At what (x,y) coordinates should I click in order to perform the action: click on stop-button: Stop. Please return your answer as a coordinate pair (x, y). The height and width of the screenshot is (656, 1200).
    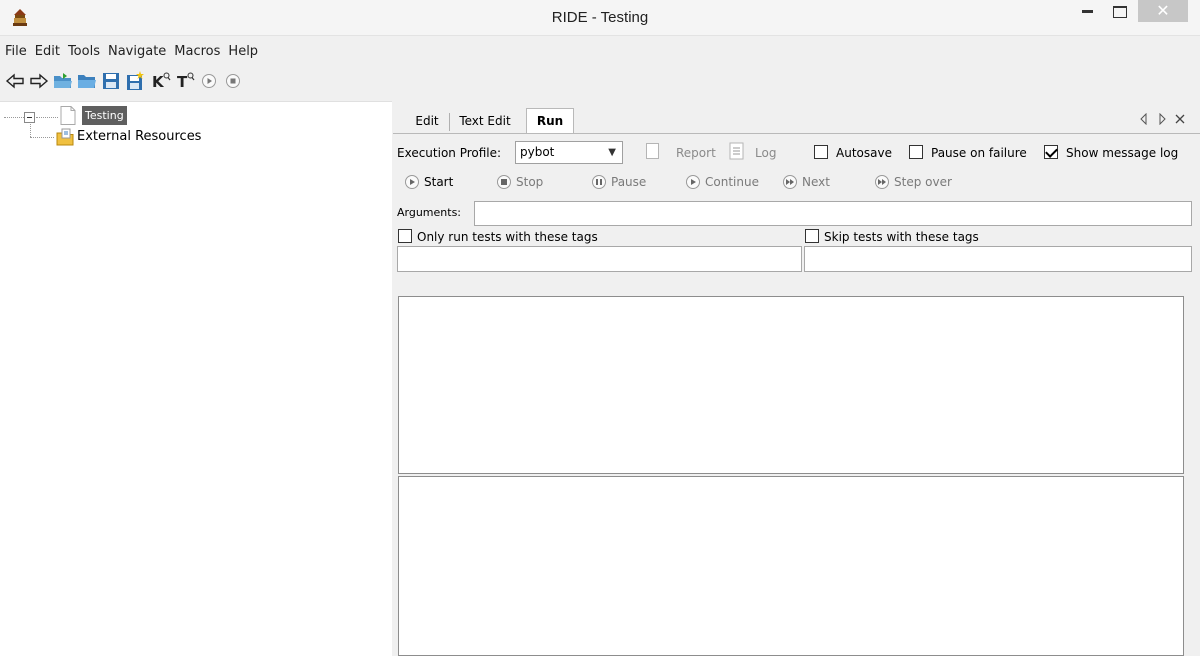
    Looking at the image, I should click on (520, 182).